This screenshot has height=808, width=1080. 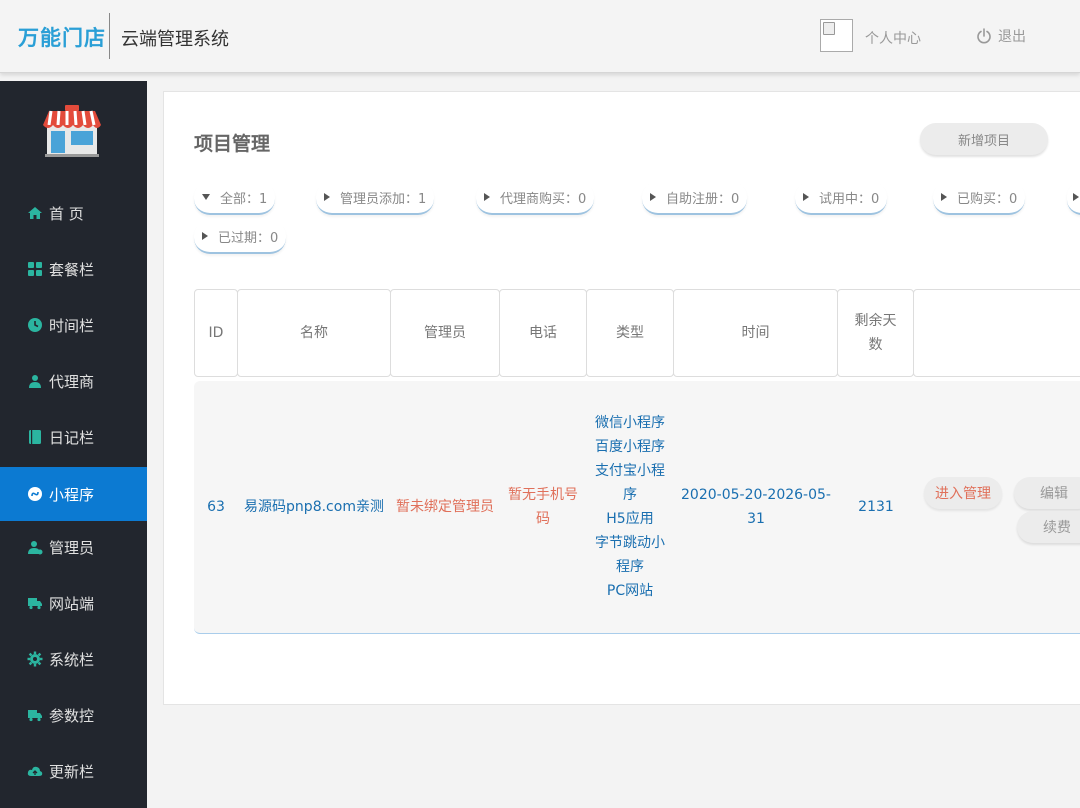 What do you see at coordinates (35, 437) in the screenshot?
I see `book-icon` at bounding box center [35, 437].